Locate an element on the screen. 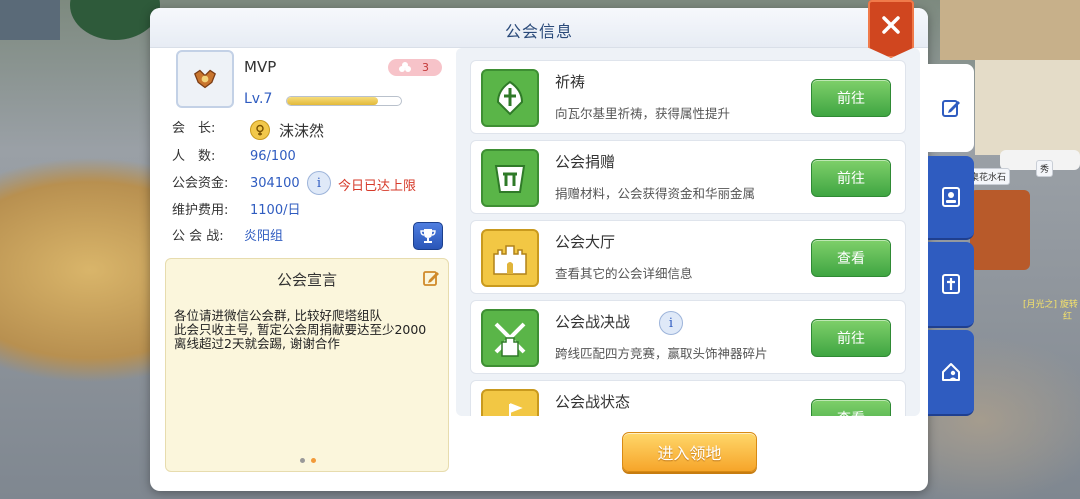  edit-icon is located at coordinates (431, 278).